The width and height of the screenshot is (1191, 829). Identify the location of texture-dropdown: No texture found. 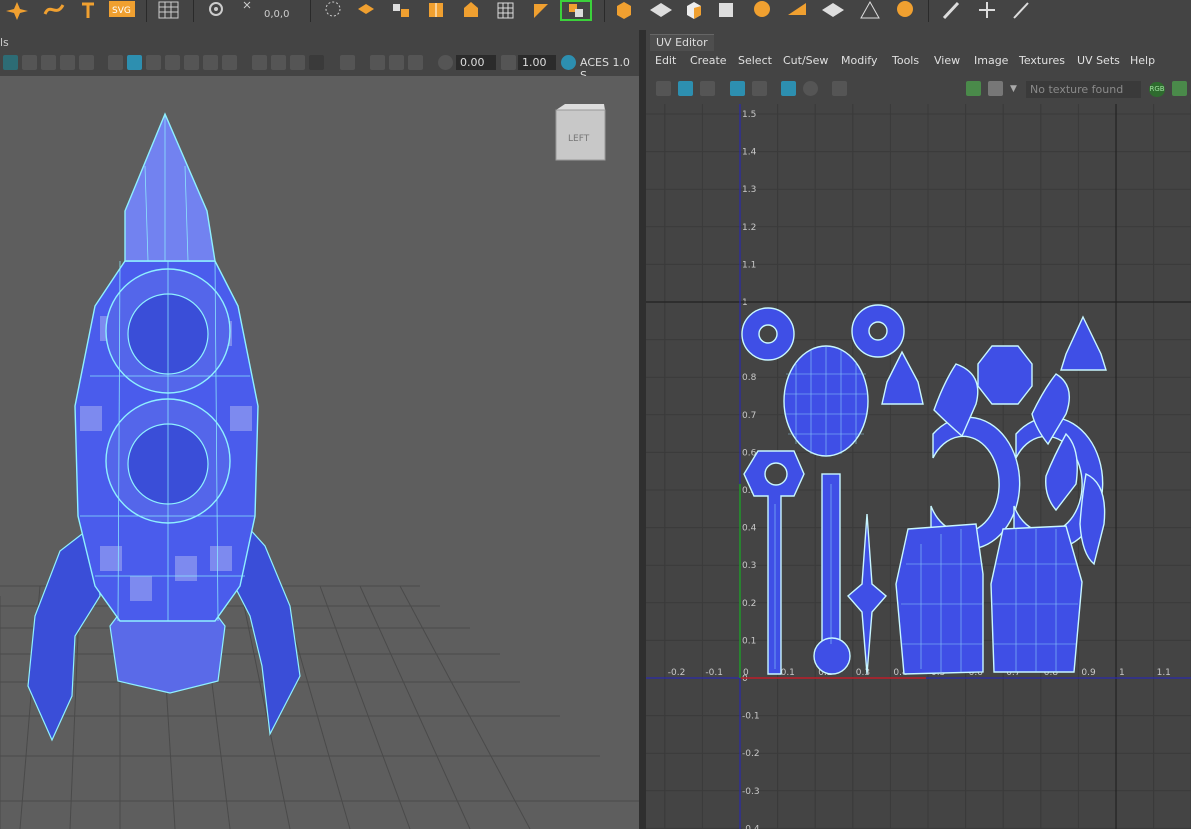
(1083, 89).